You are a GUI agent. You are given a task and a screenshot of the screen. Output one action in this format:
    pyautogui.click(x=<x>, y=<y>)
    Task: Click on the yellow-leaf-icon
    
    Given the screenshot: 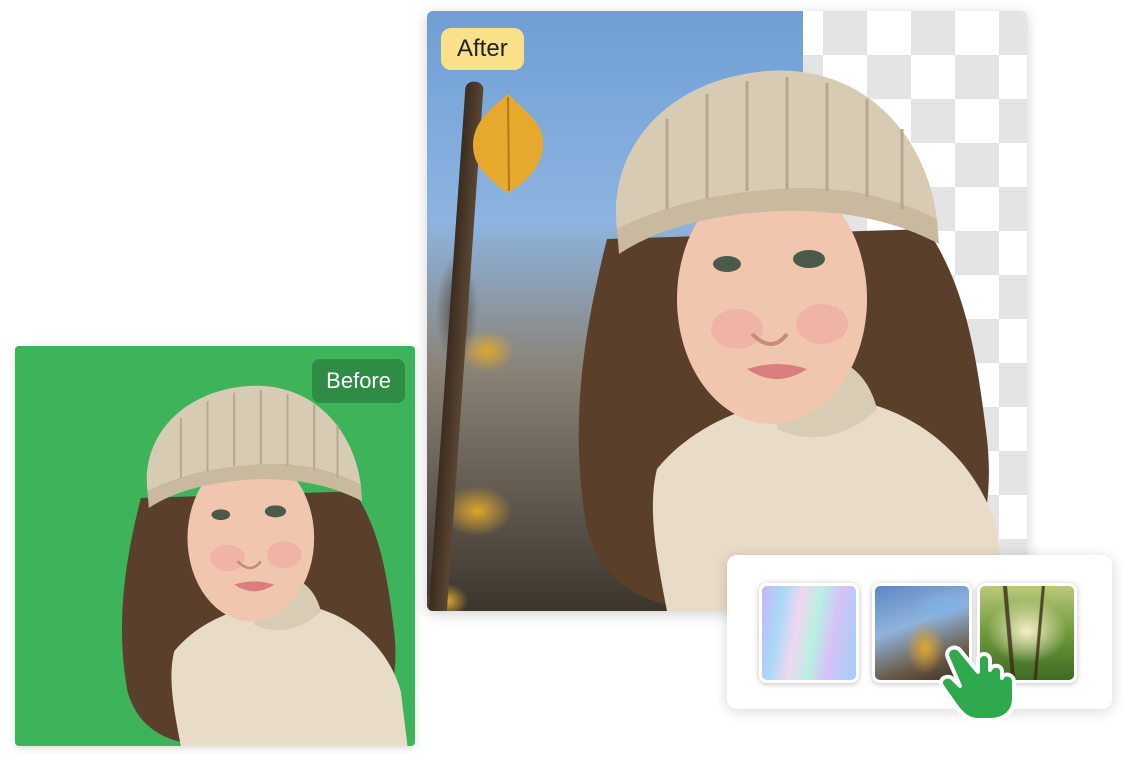 What is the action you would take?
    pyautogui.click(x=508, y=143)
    